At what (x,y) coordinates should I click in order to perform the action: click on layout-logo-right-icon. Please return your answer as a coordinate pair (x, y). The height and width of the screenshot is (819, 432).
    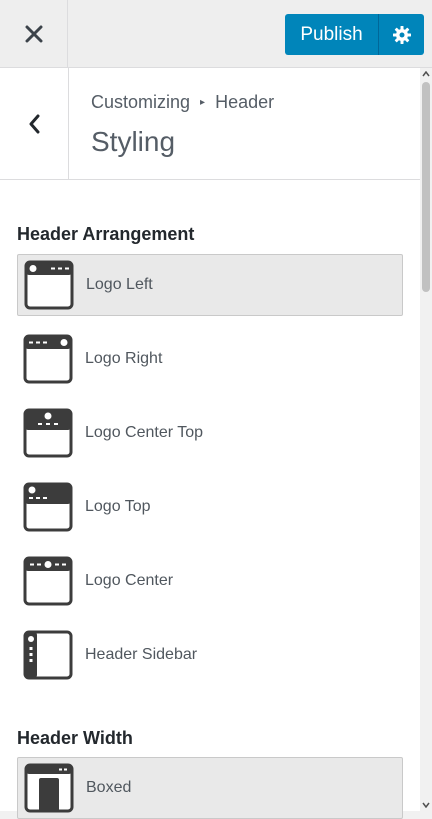
    Looking at the image, I should click on (48, 359).